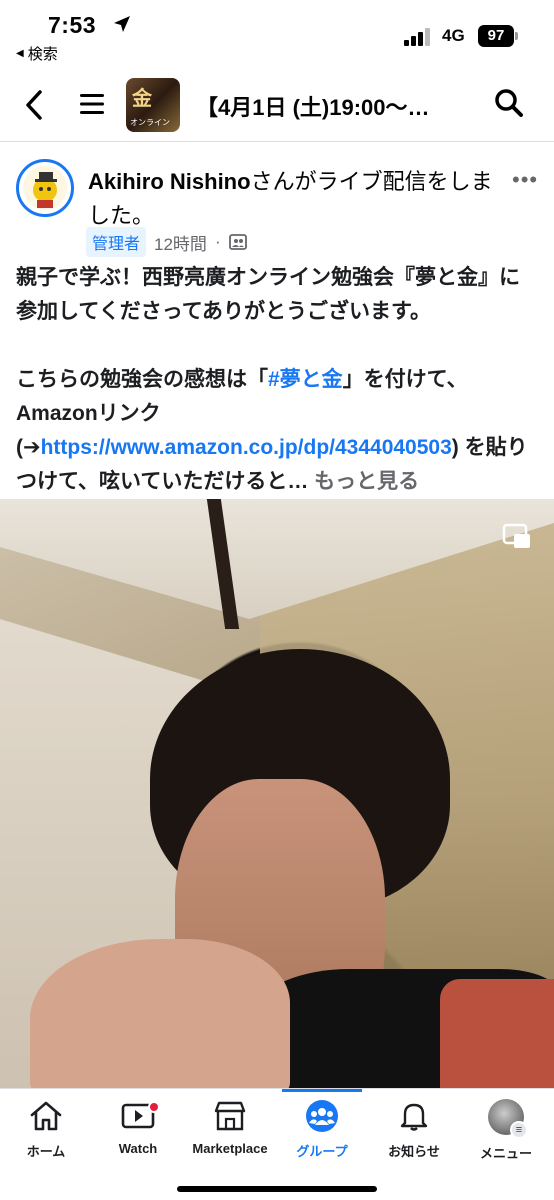 Image resolution: width=554 pixels, height=1200 pixels. Describe the element at coordinates (508, 1119) in the screenshot. I see `menu-avatar: ≡` at that location.